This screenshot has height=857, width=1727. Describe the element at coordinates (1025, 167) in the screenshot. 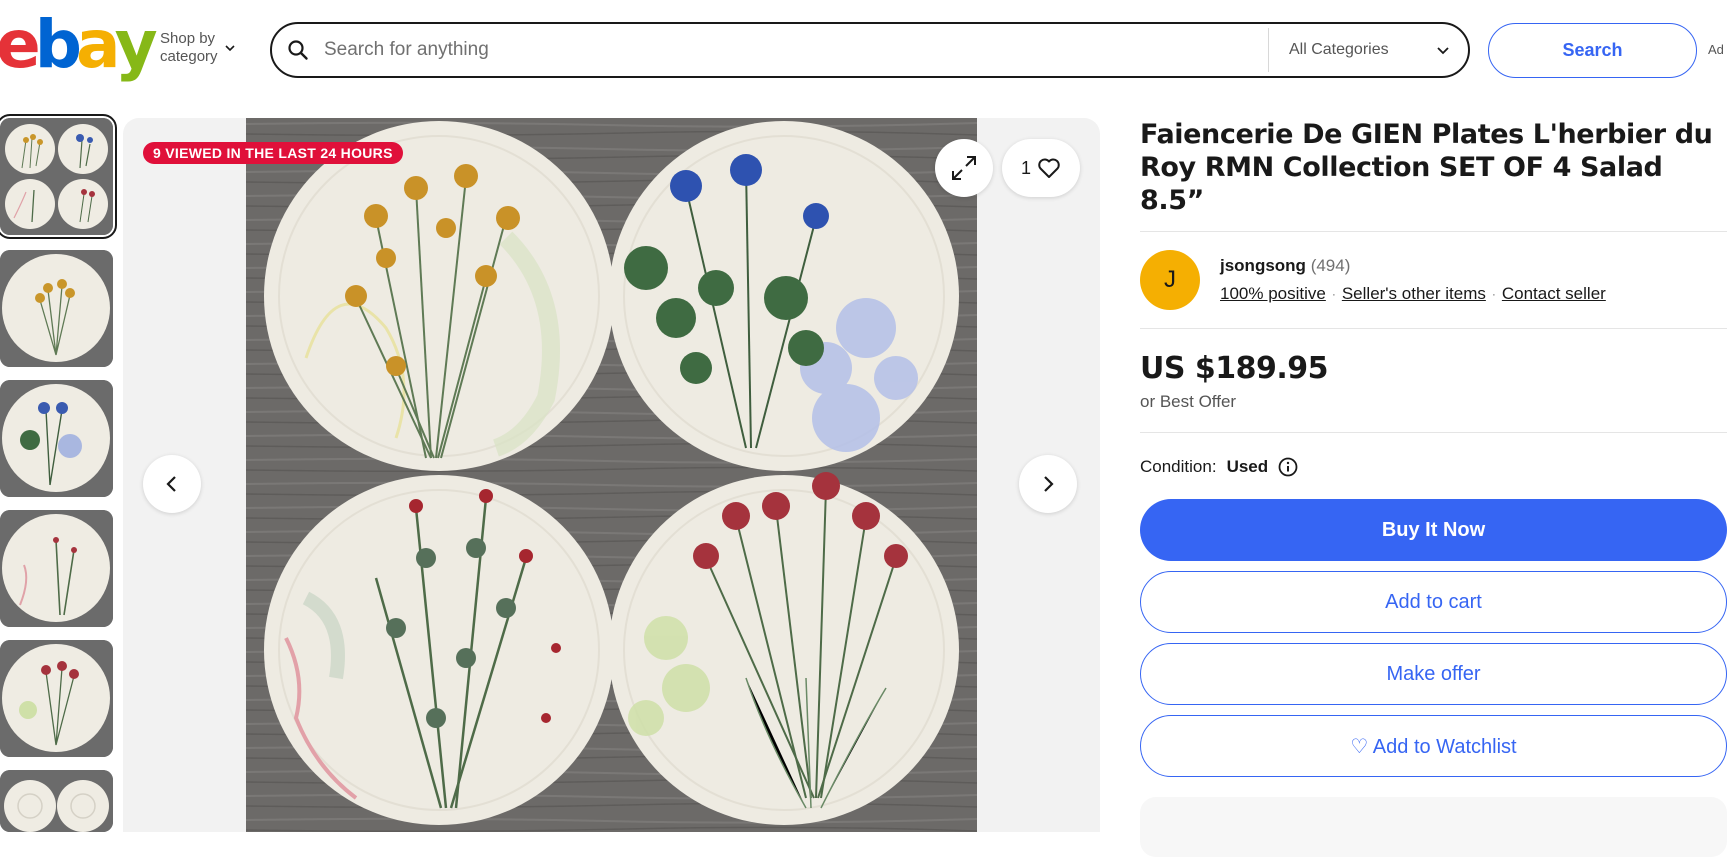

I see `watch-count: 1` at that location.